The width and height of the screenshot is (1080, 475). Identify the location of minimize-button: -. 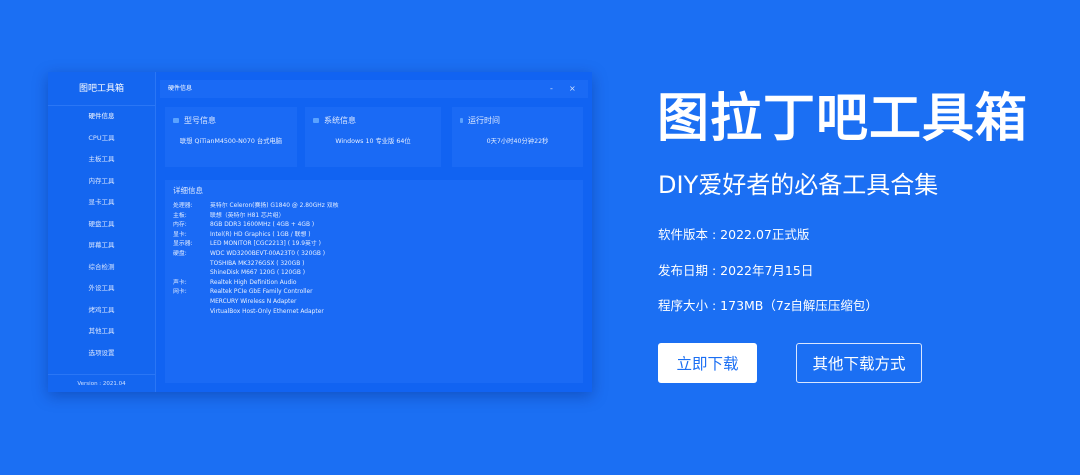
(551, 89).